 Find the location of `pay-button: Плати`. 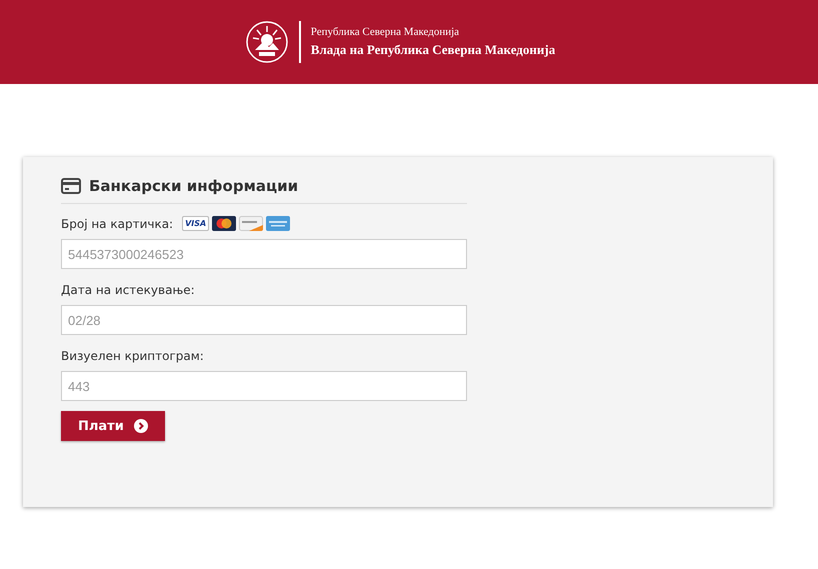

pay-button: Плати is located at coordinates (113, 426).